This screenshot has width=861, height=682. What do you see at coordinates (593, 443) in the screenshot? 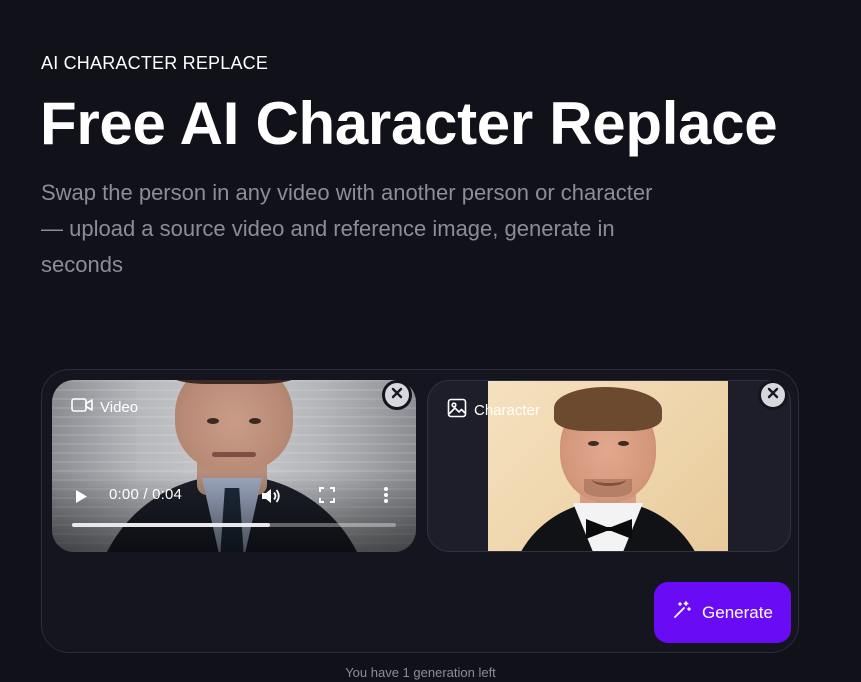
I see `character-eye-left` at bounding box center [593, 443].